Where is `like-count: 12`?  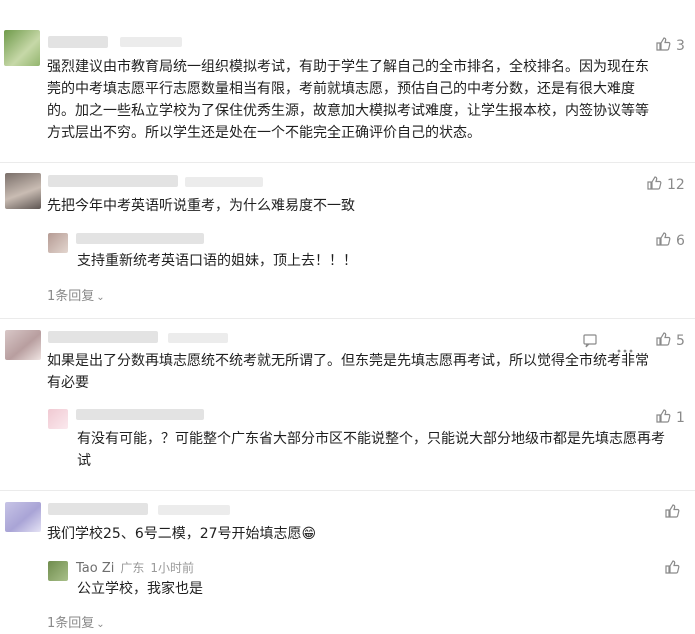
like-count: 12 is located at coordinates (676, 185).